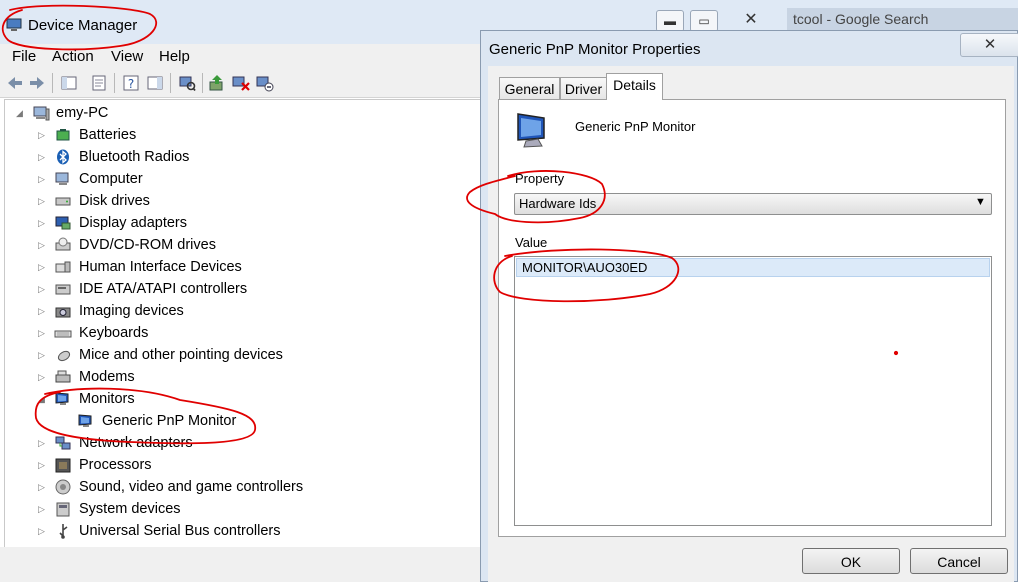  What do you see at coordinates (851, 561) in the screenshot?
I see `ok-button: OK` at bounding box center [851, 561].